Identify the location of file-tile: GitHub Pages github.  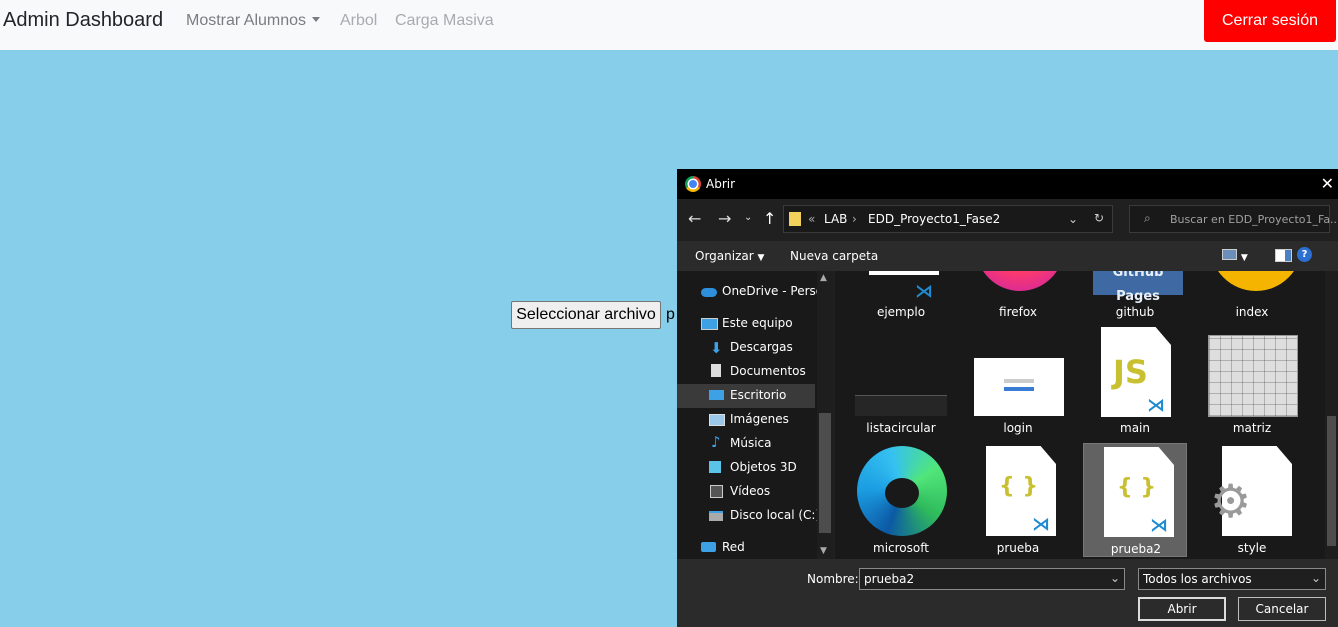
(1135, 295).